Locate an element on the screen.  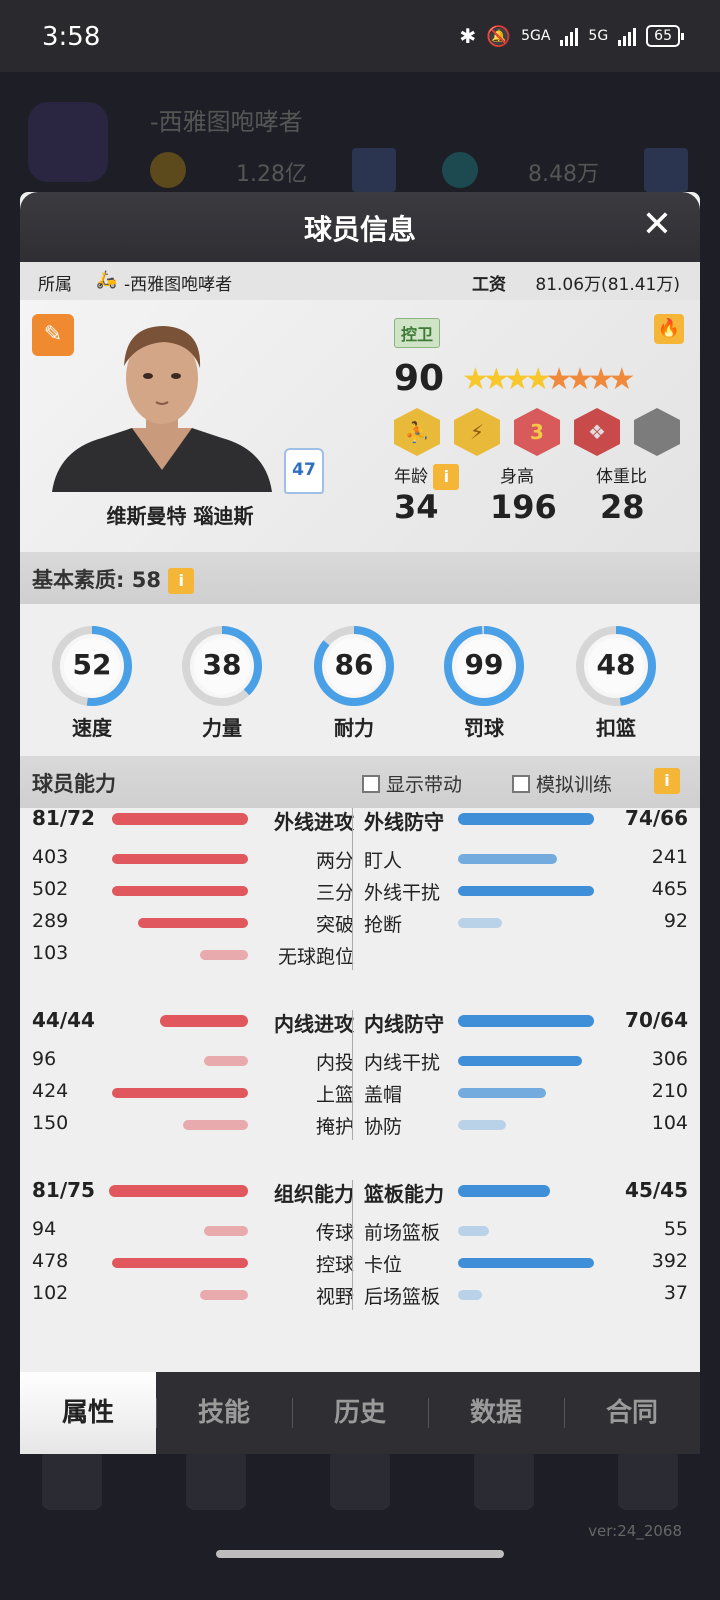
show-lead-checkbox: 显示带动 is located at coordinates (412, 783).